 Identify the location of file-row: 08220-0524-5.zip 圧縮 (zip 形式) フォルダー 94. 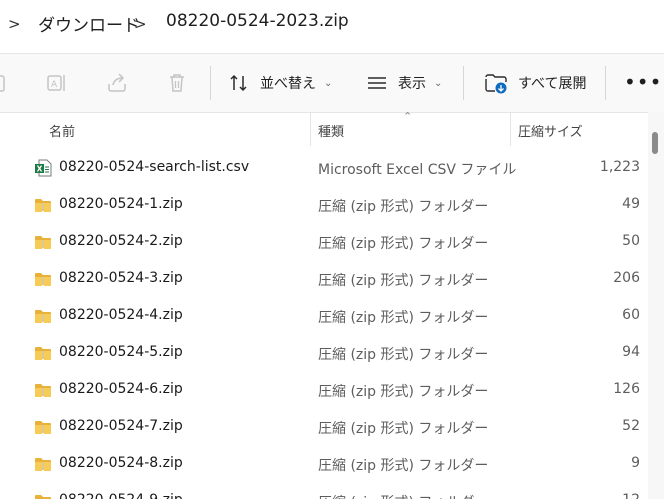
(324, 353).